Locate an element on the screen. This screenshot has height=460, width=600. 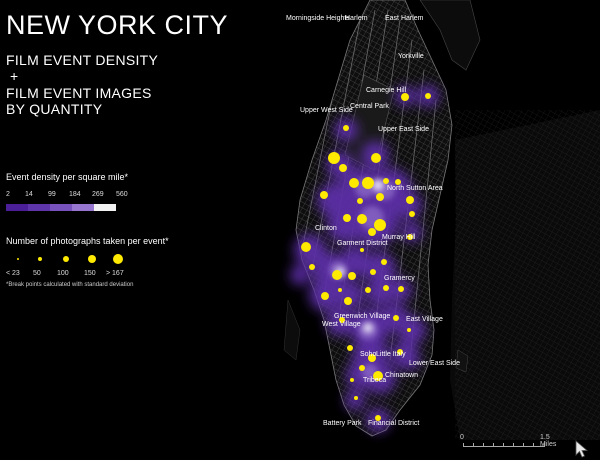
photo-size-label: < 23 is located at coordinates (13, 273).